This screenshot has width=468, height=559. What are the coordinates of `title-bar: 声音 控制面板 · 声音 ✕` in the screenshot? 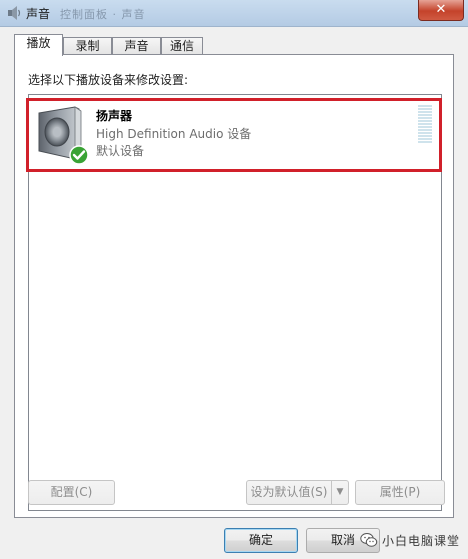 It's located at (234, 13).